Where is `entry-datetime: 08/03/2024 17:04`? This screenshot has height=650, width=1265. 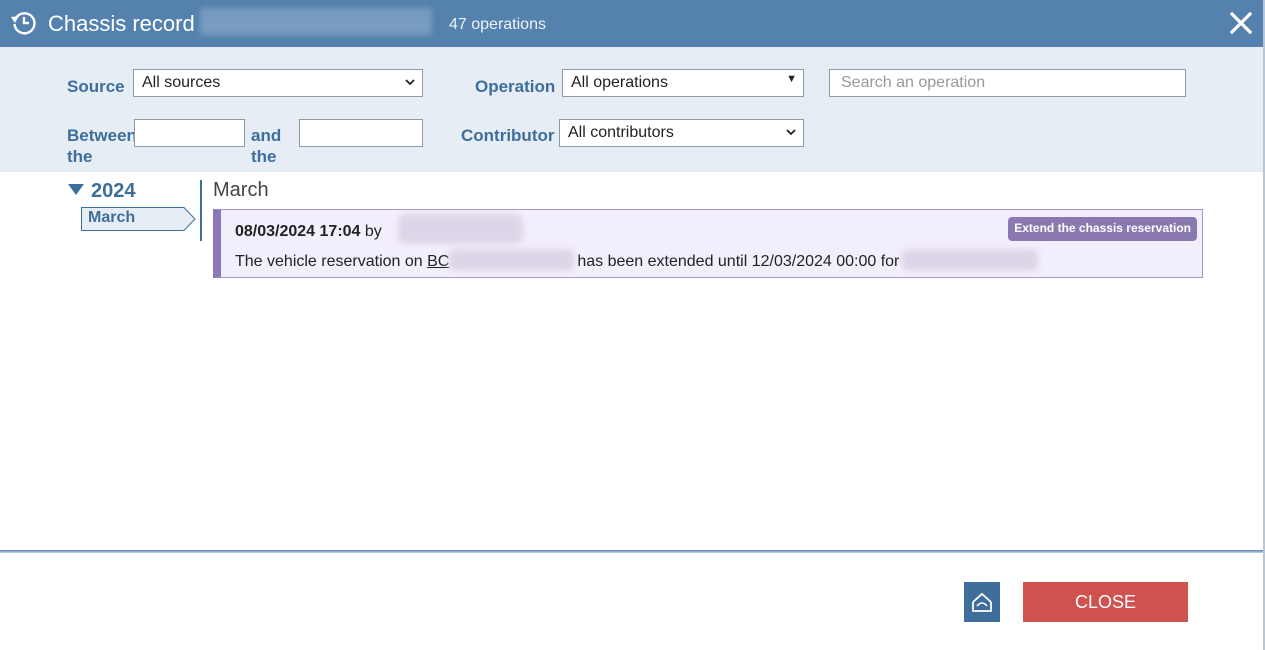 entry-datetime: 08/03/2024 17:04 is located at coordinates (298, 231).